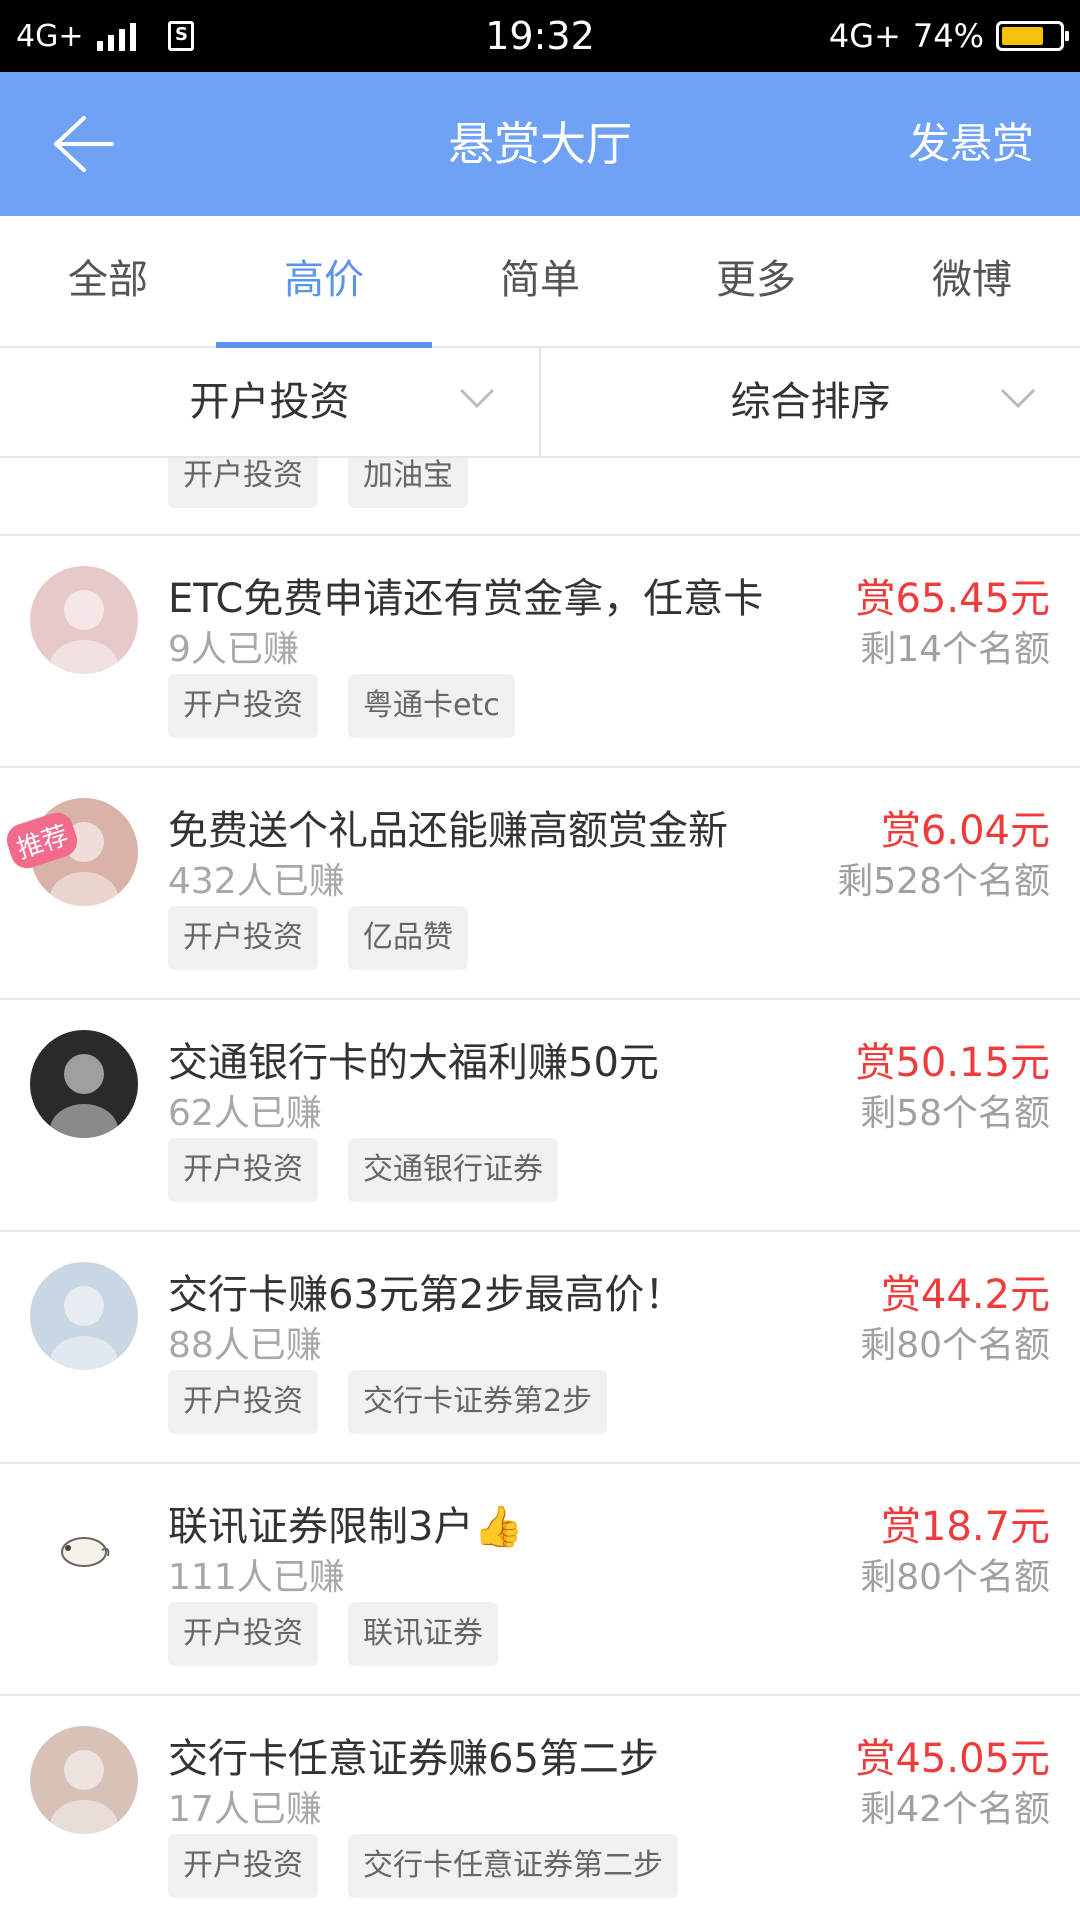  Describe the element at coordinates (346, 1527) in the screenshot. I see `task-title: 联讯证券限制3户👍` at that location.